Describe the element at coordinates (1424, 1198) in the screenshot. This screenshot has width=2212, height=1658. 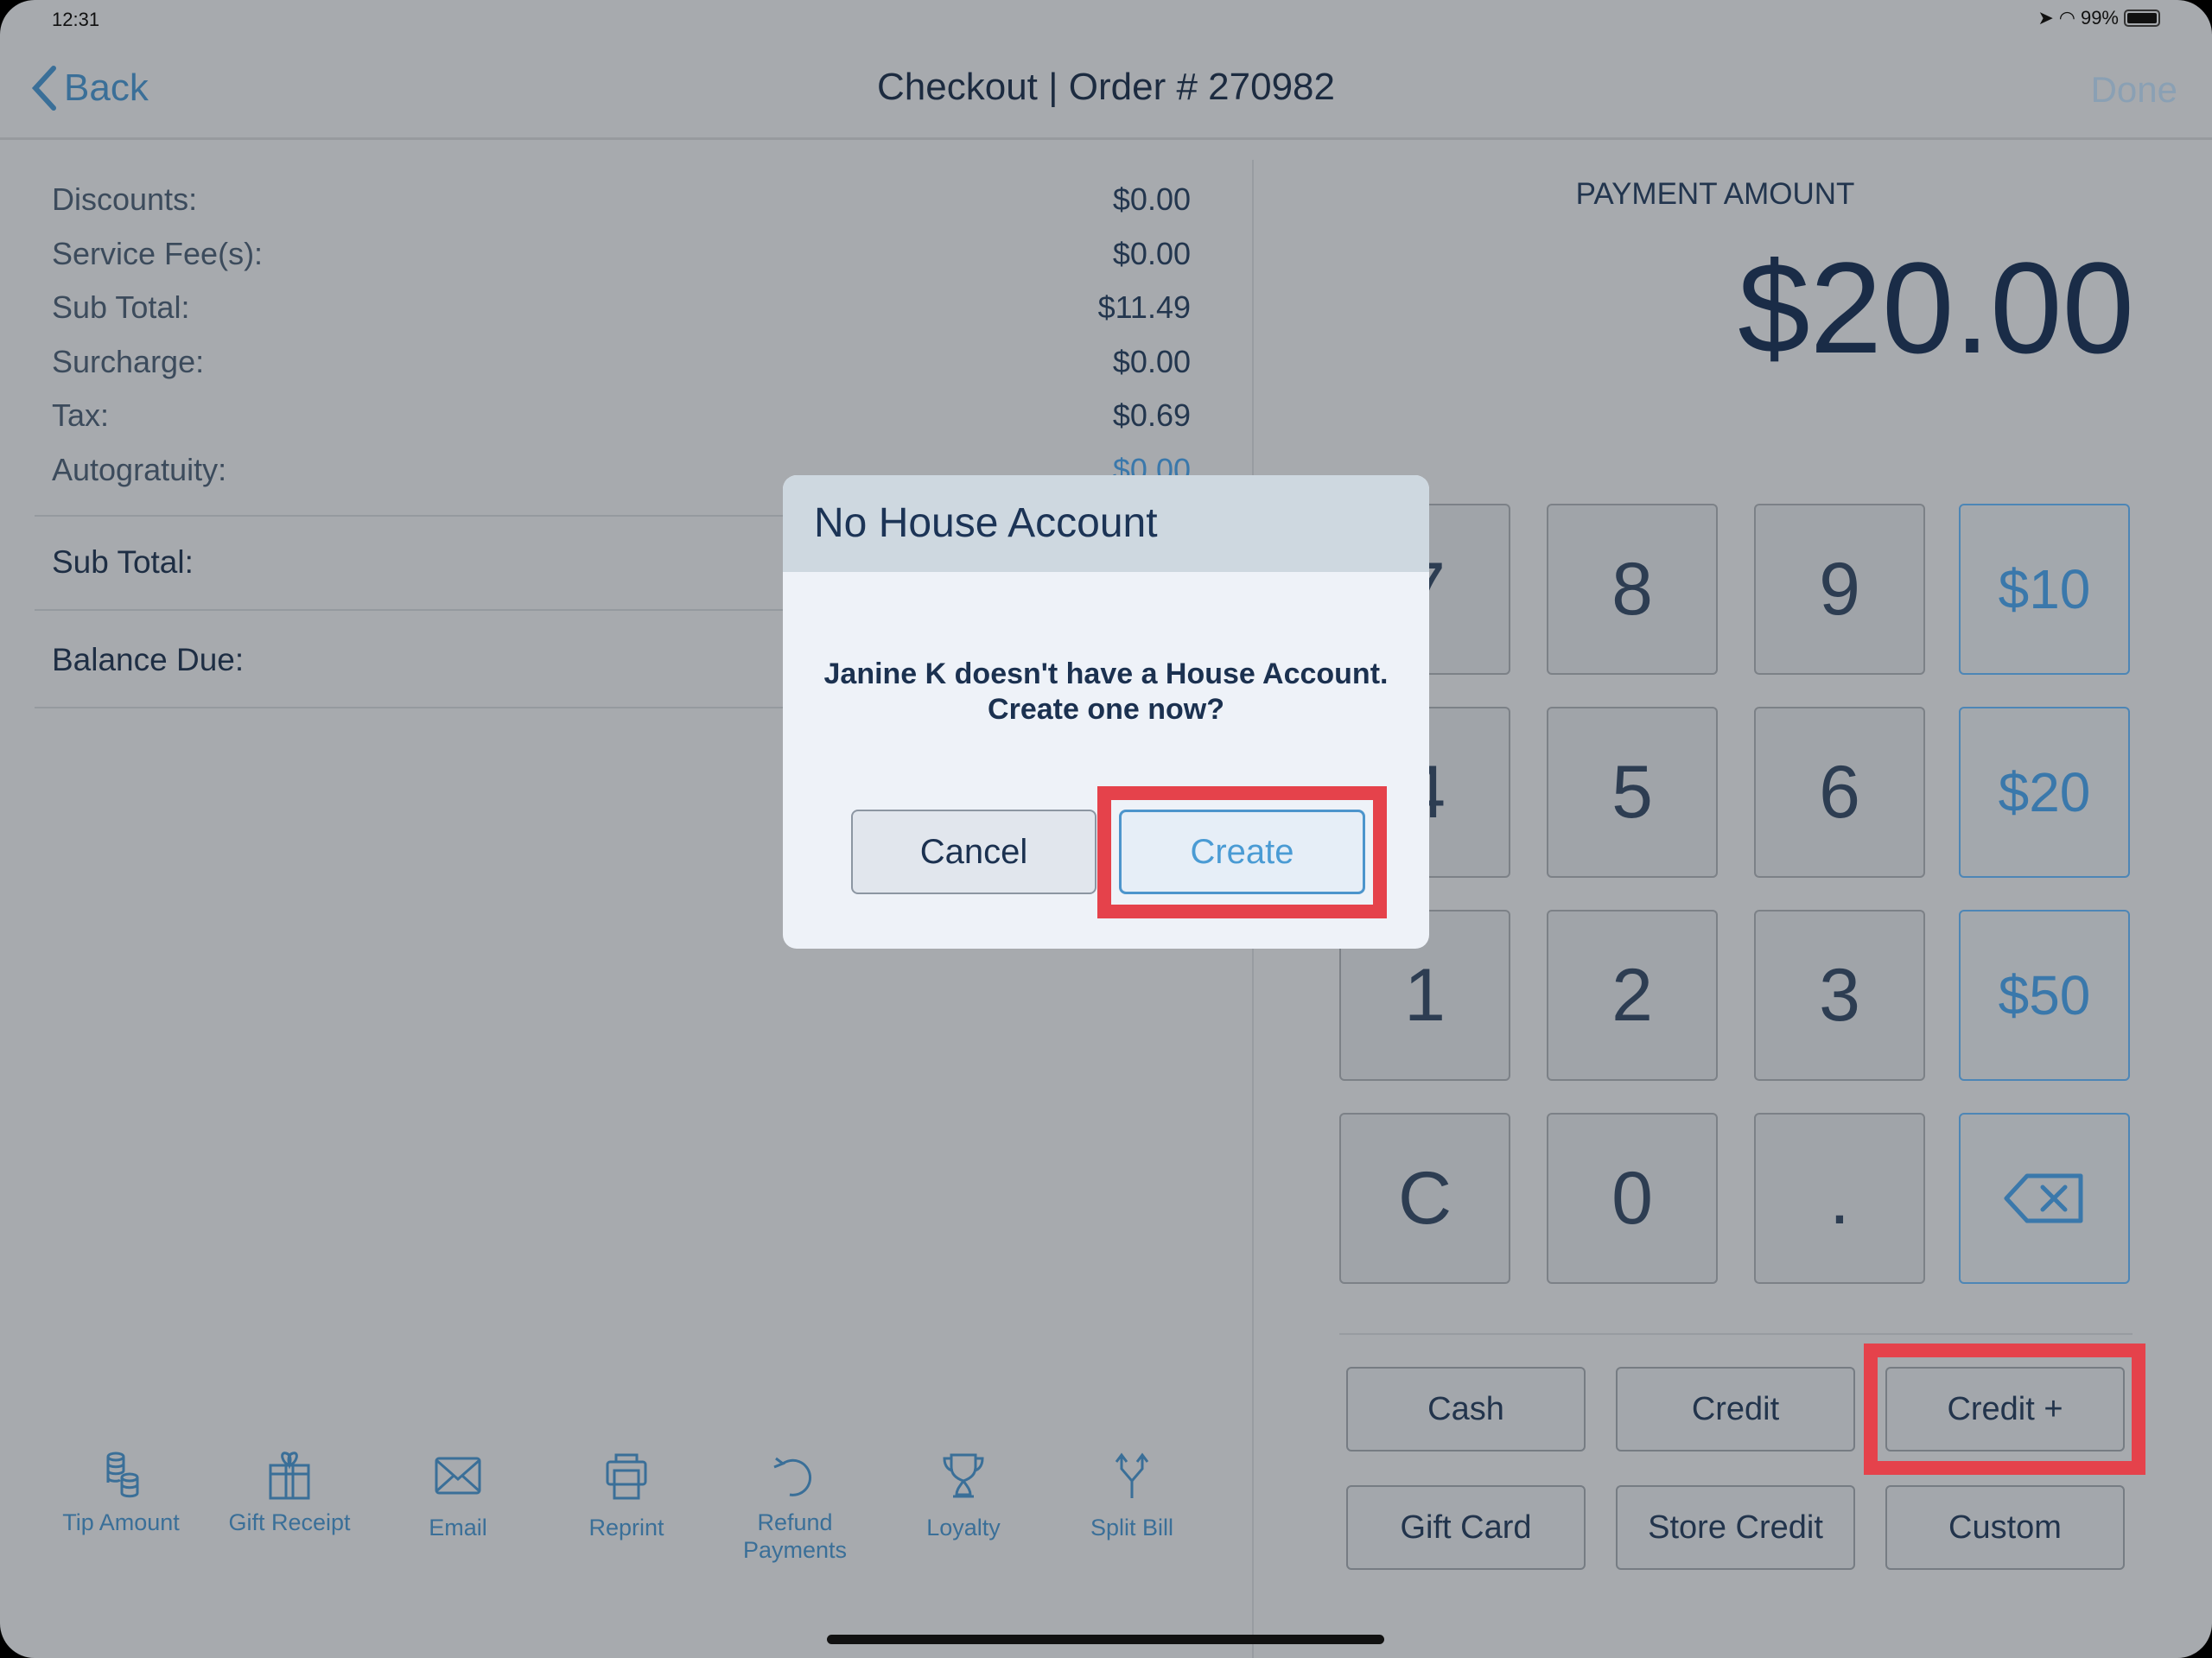
I see `key-clear: C` at that location.